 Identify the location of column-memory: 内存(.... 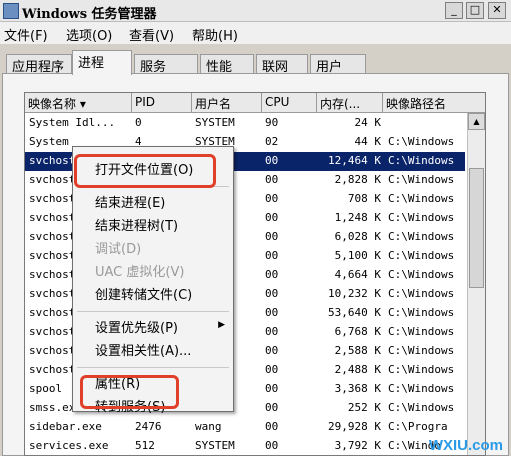
(350, 103).